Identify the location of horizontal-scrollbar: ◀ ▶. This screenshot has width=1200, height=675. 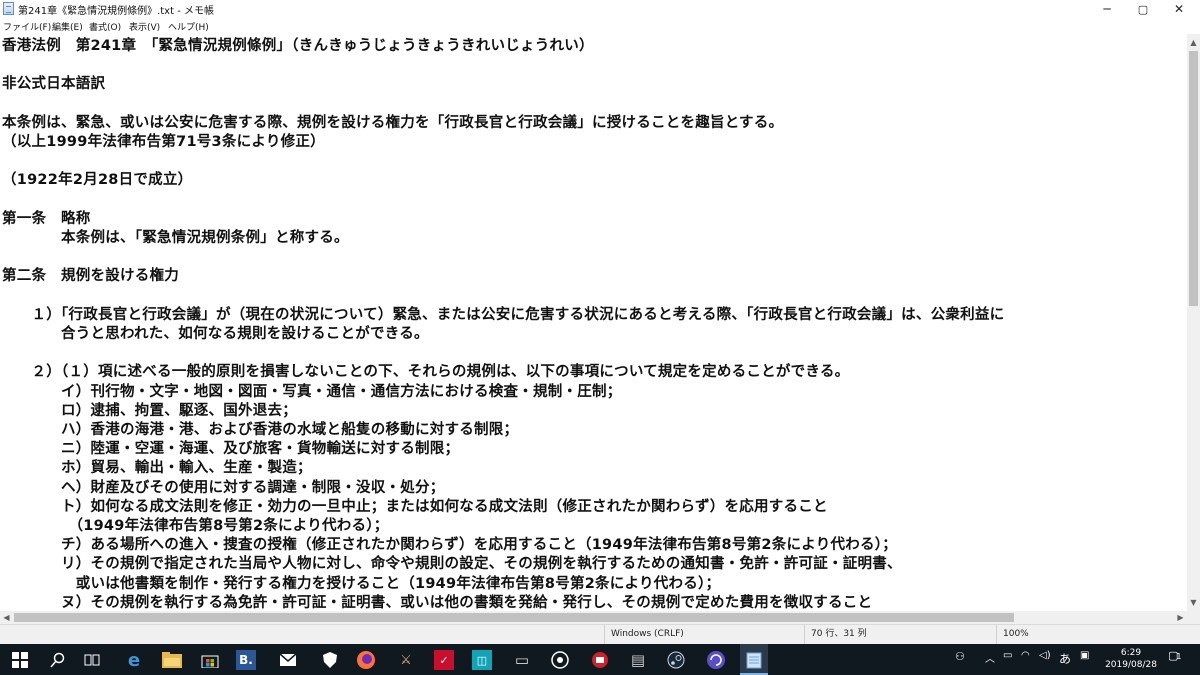
(593, 617).